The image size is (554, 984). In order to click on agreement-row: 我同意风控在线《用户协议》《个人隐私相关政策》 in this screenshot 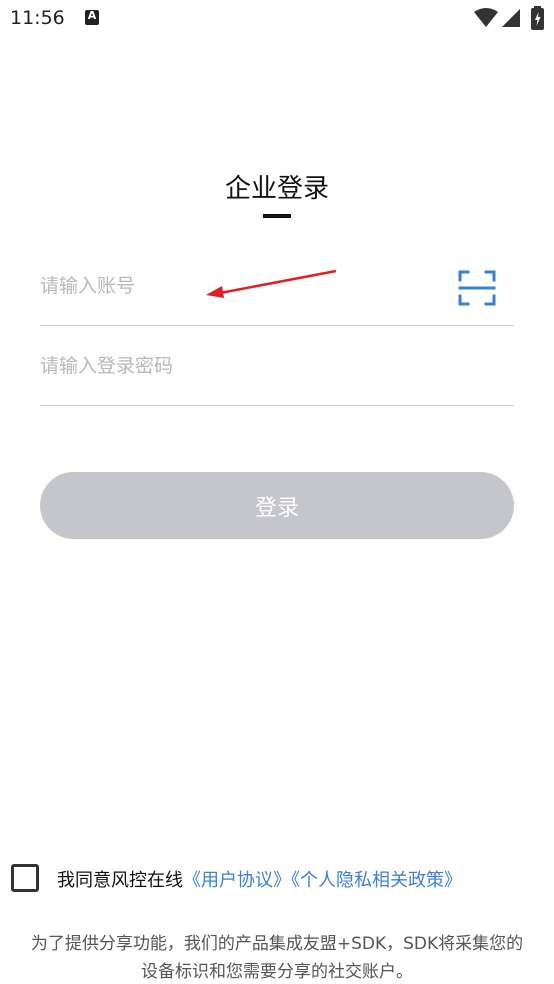, I will do `click(259, 879)`.